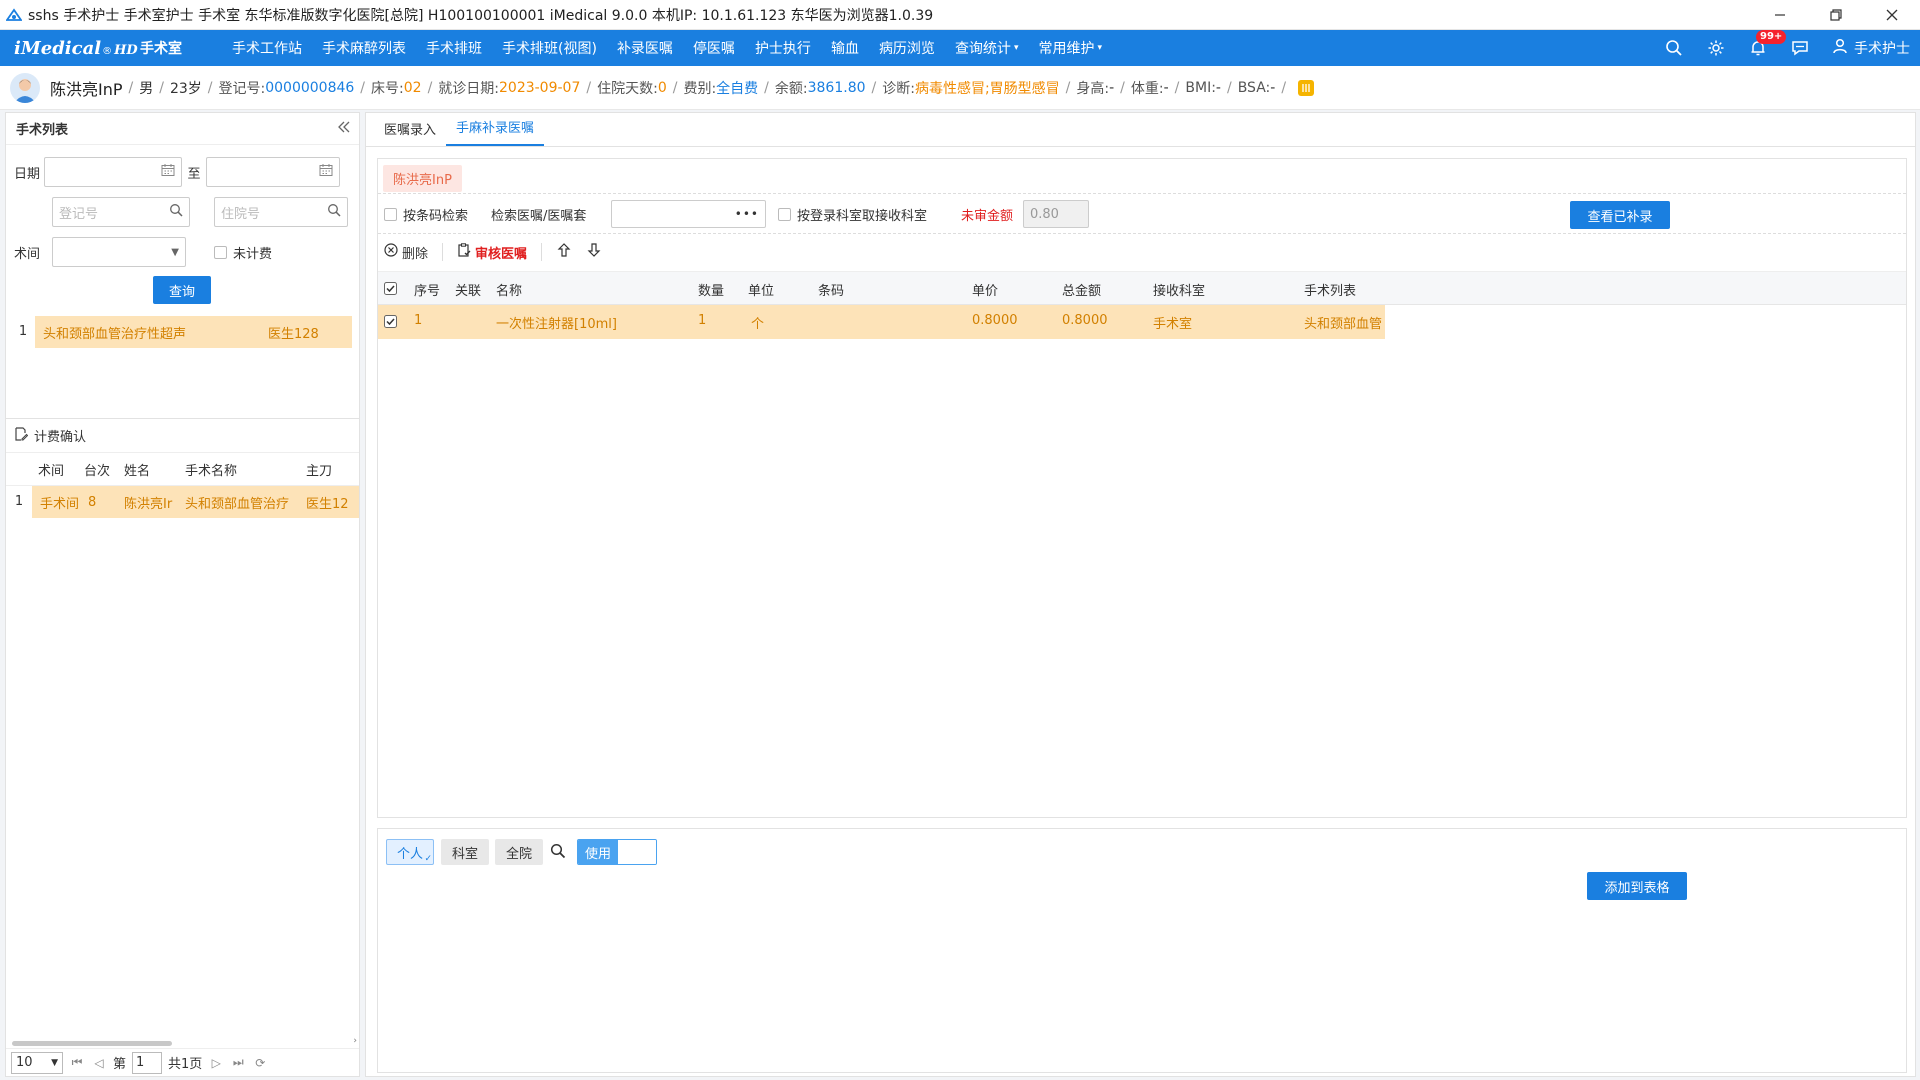 The image size is (1920, 1080). What do you see at coordinates (406, 252) in the screenshot?
I see `delete-button: 删除` at bounding box center [406, 252].